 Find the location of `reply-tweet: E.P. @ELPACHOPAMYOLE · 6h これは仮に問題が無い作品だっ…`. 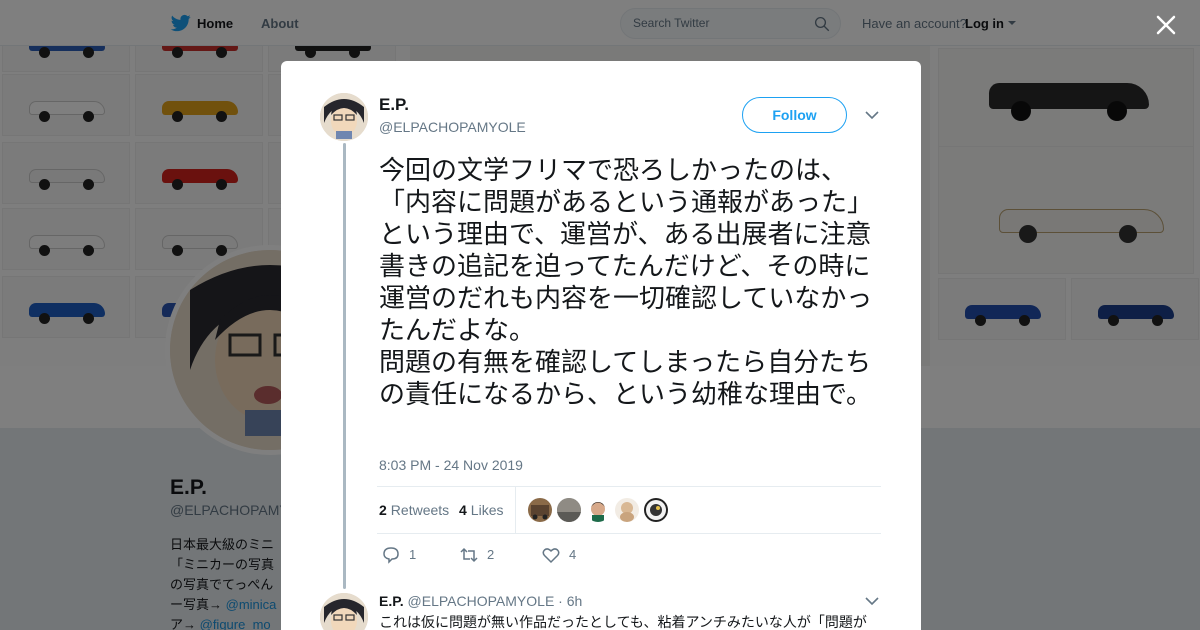

reply-tweet: E.P. @ELPACHOPAMYOLE · 6h これは仮に問題が無い作品だっ… is located at coordinates (601, 609).